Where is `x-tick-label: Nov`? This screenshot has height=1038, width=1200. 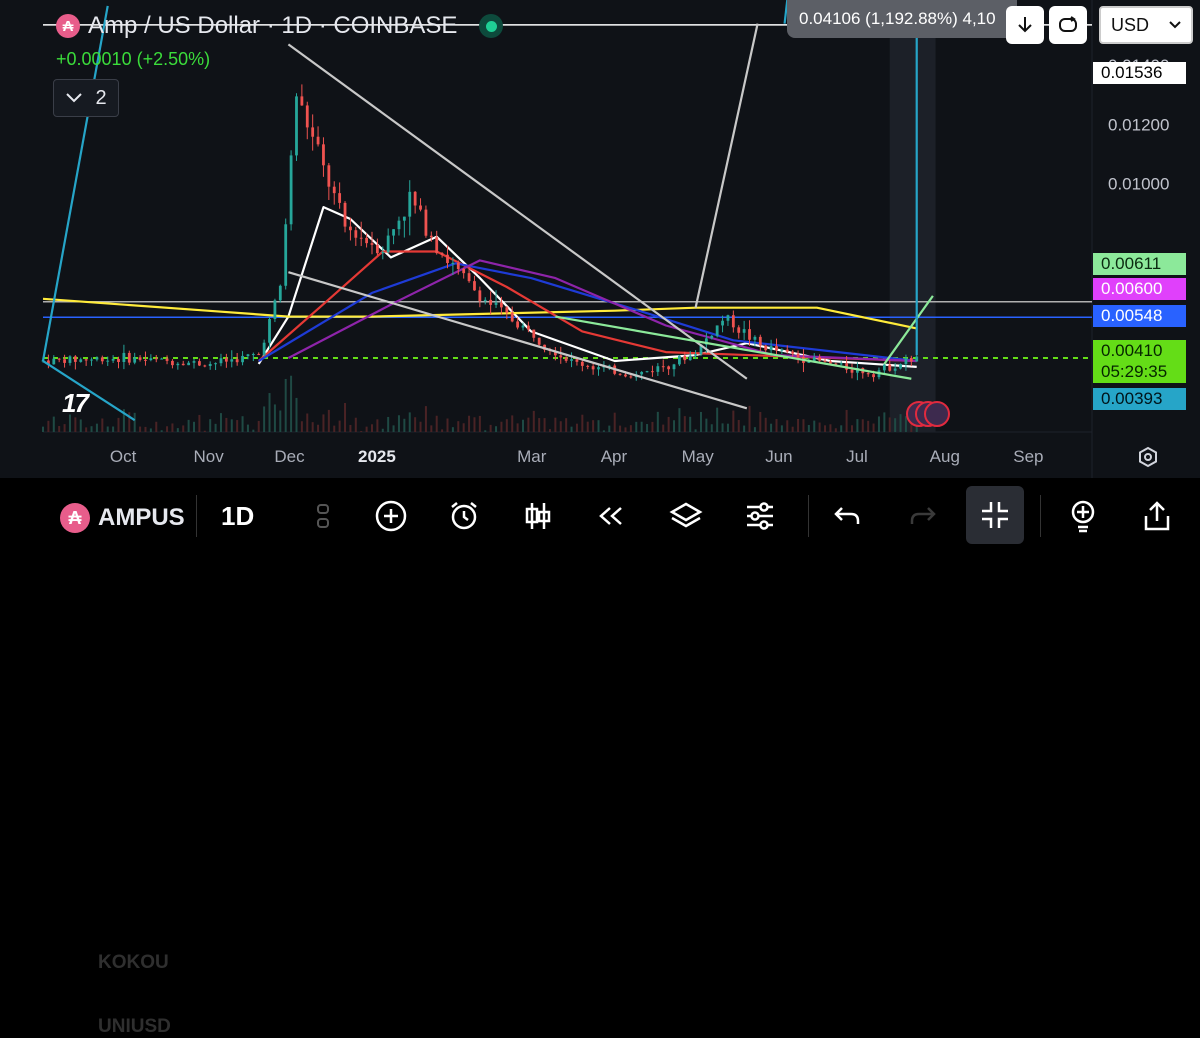
x-tick-label: Nov is located at coordinates (208, 456).